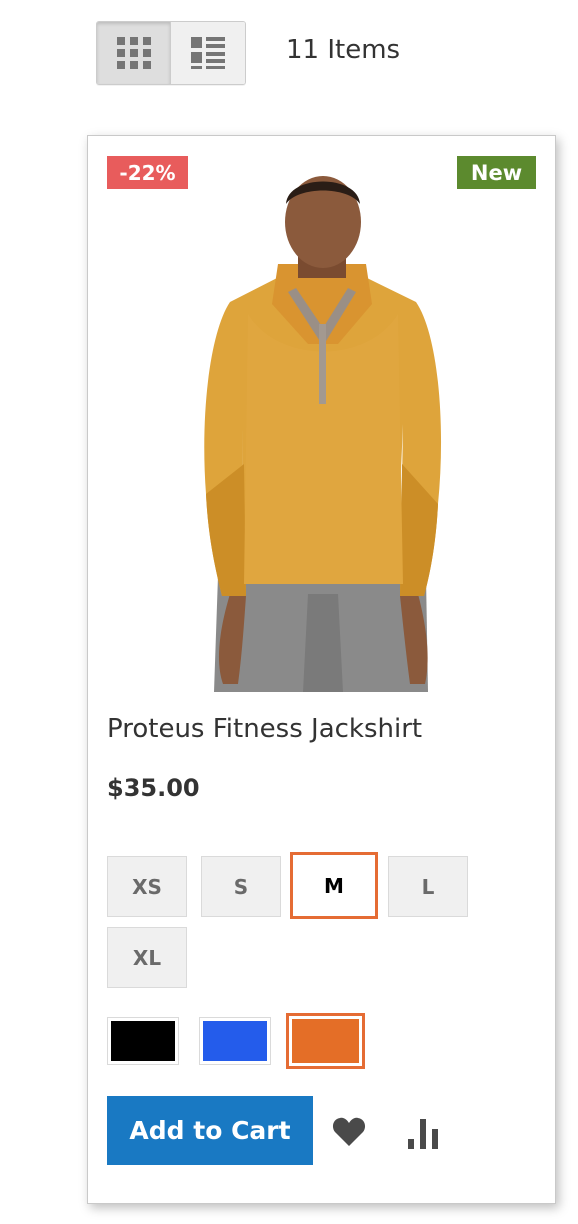 The height and width of the screenshot is (1224, 578). What do you see at coordinates (334, 885) in the screenshot?
I see `size-option-m: M` at bounding box center [334, 885].